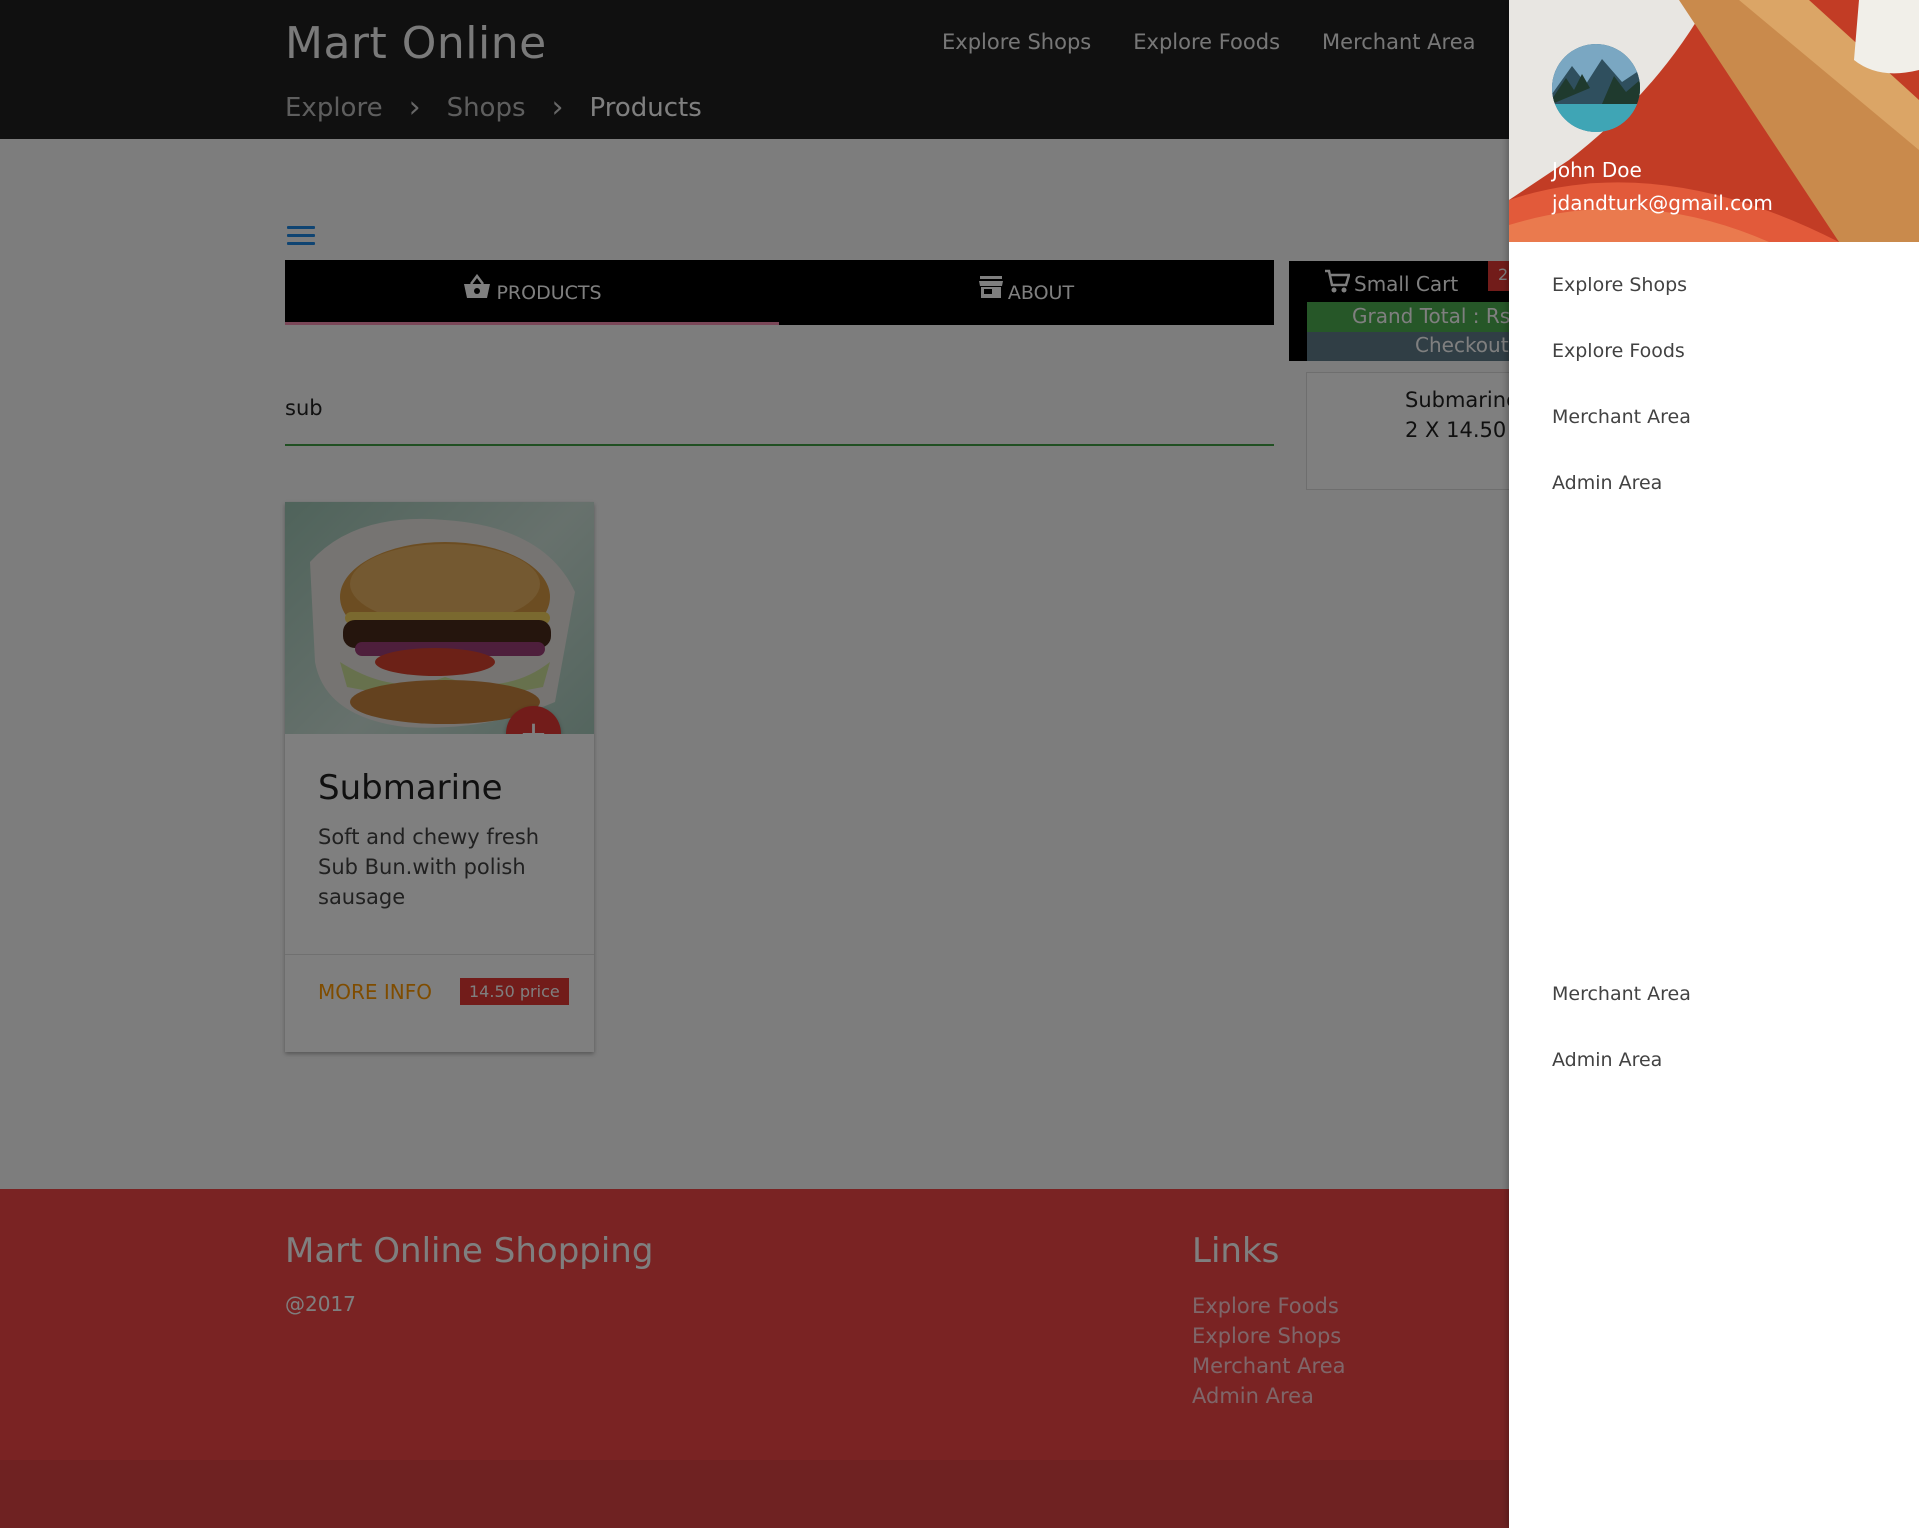 Image resolution: width=1919 pixels, height=1528 pixels. Describe the element at coordinates (1619, 285) in the screenshot. I see `drawer-item-explore-shops: Explore Shops` at that location.